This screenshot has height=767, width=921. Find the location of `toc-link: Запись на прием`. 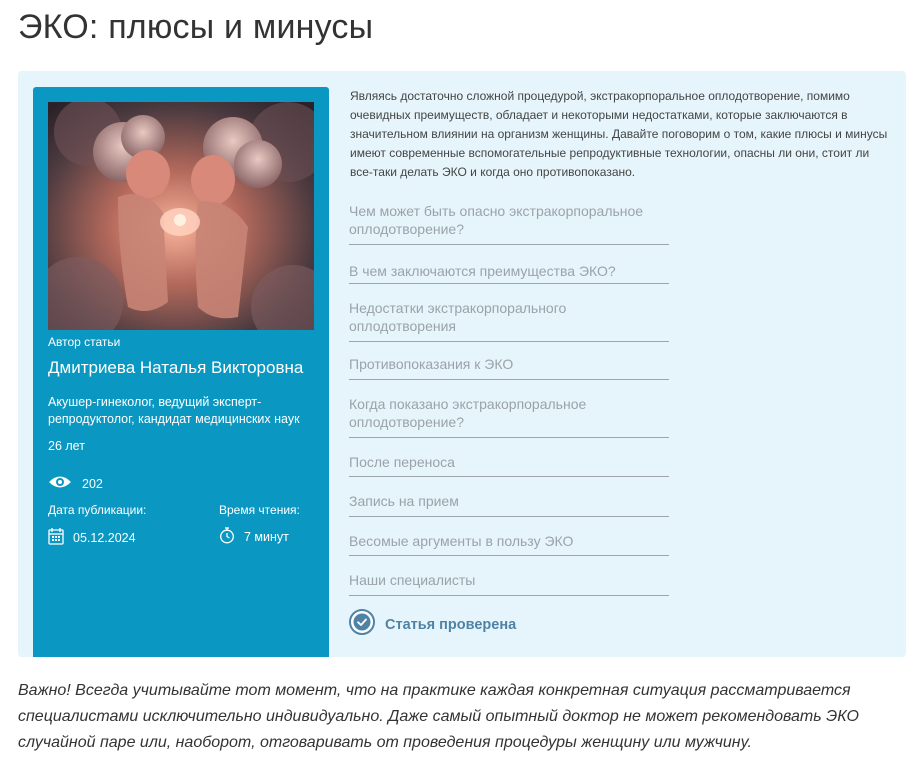

toc-link: Запись на прием is located at coordinates (509, 504).